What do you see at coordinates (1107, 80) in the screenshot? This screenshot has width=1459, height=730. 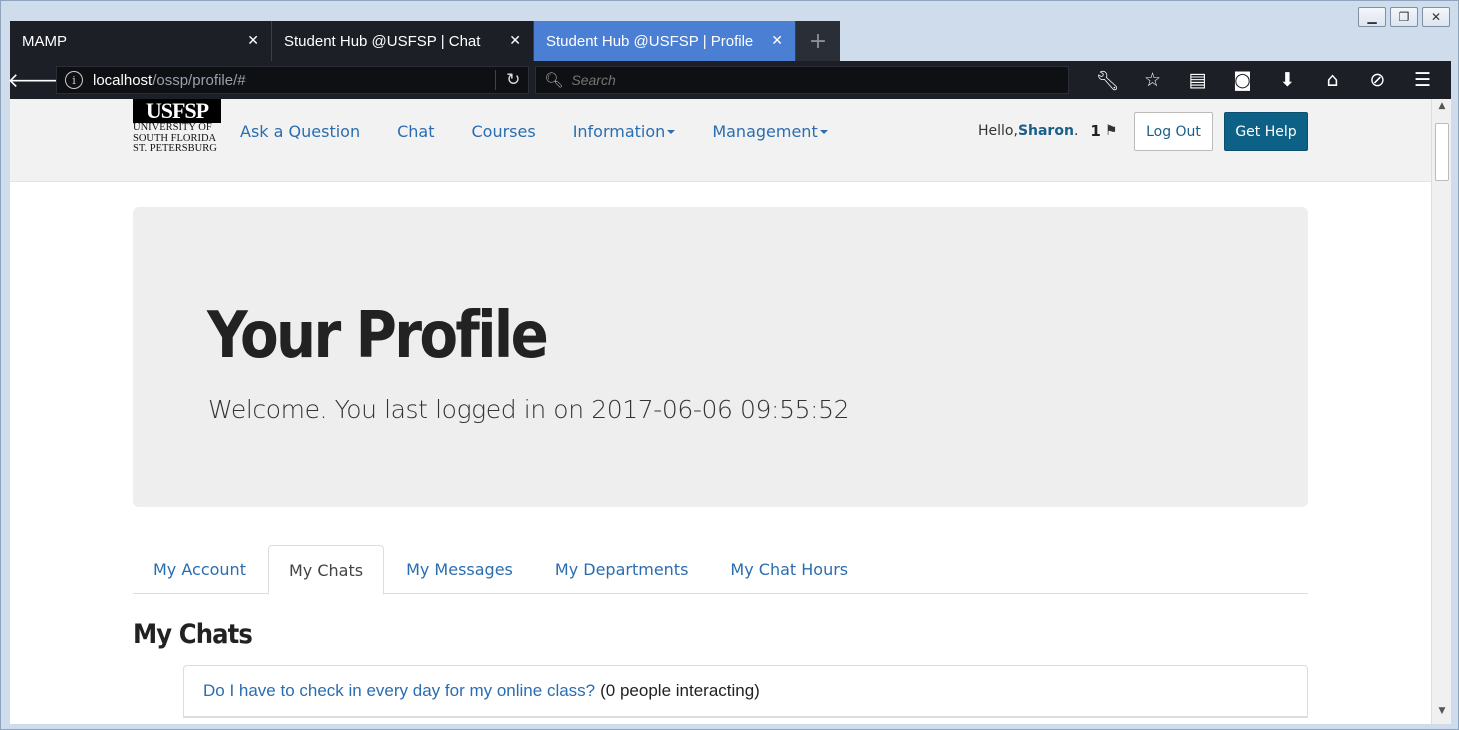 I see `wrench-icon: 🔧︎` at bounding box center [1107, 80].